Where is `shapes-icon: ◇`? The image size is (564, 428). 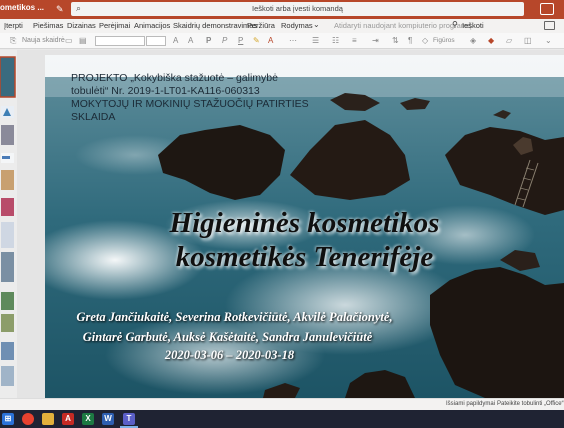
shapes-icon: ◇ is located at coordinates (425, 41).